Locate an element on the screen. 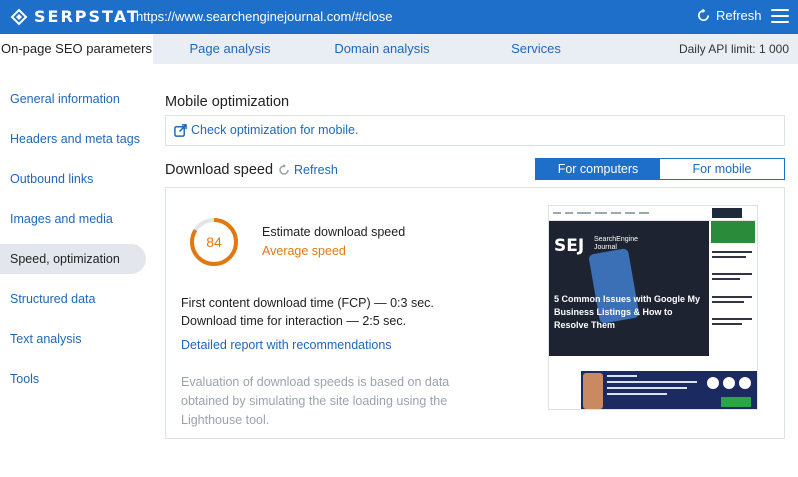 The width and height of the screenshot is (798, 477). device-toggle: For computers For mobile is located at coordinates (660, 169).